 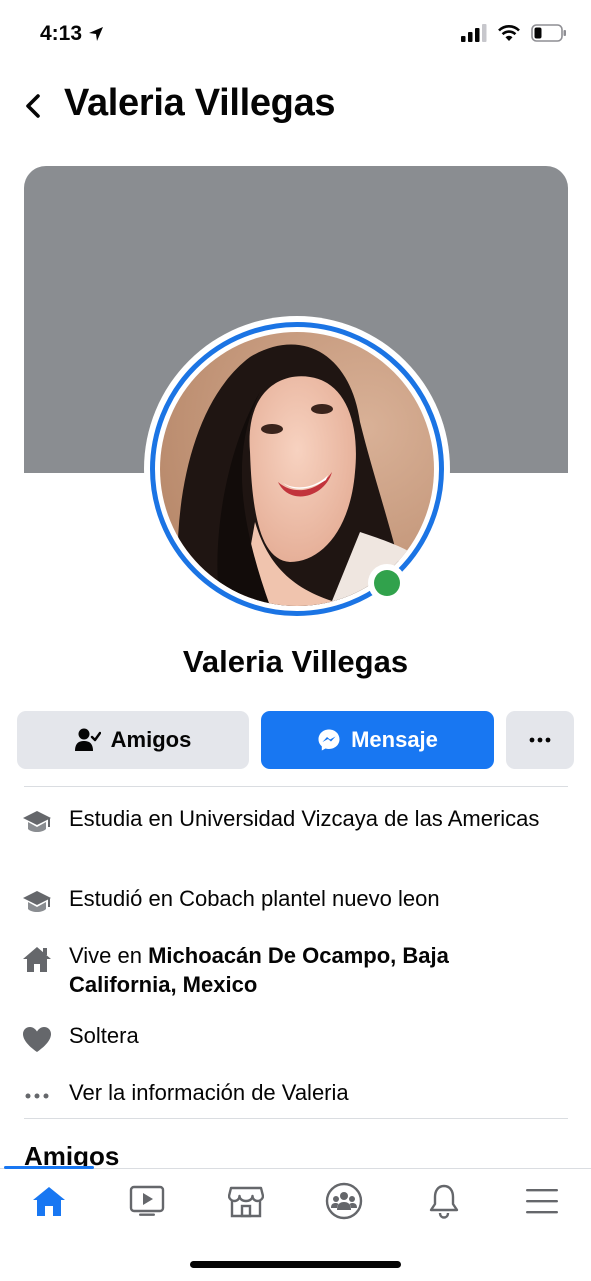 I want to click on info-relationship-text: Soltera, so click(x=104, y=1035).